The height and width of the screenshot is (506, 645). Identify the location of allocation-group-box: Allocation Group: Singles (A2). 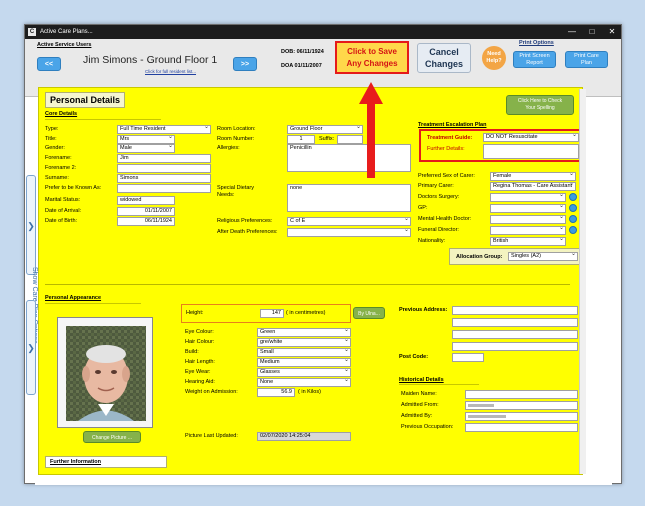
(515, 256).